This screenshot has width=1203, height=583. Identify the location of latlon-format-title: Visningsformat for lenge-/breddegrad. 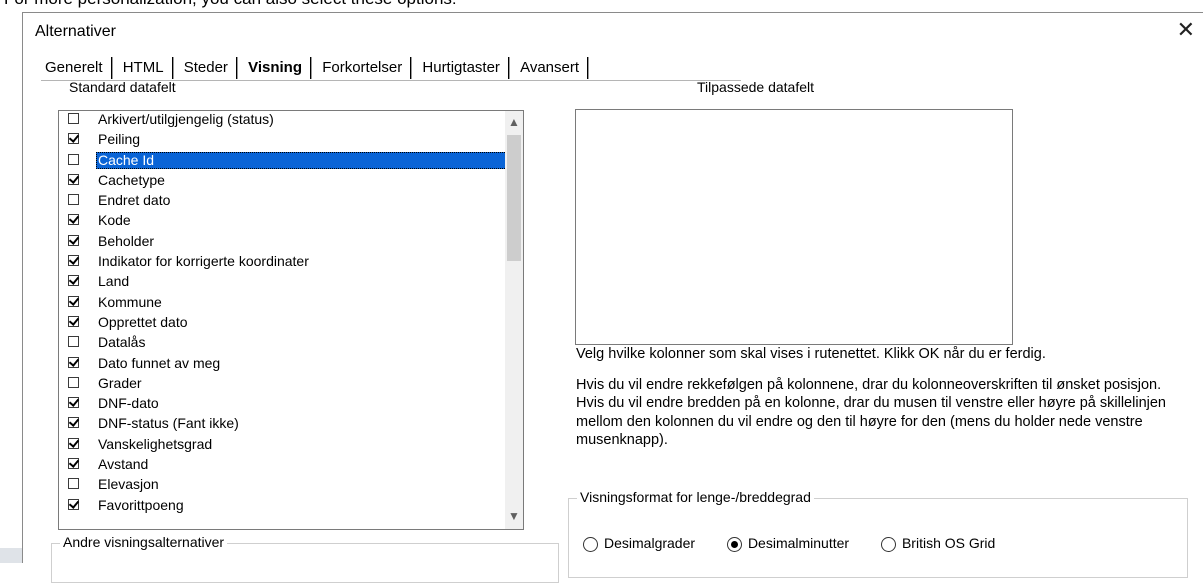
(695, 497).